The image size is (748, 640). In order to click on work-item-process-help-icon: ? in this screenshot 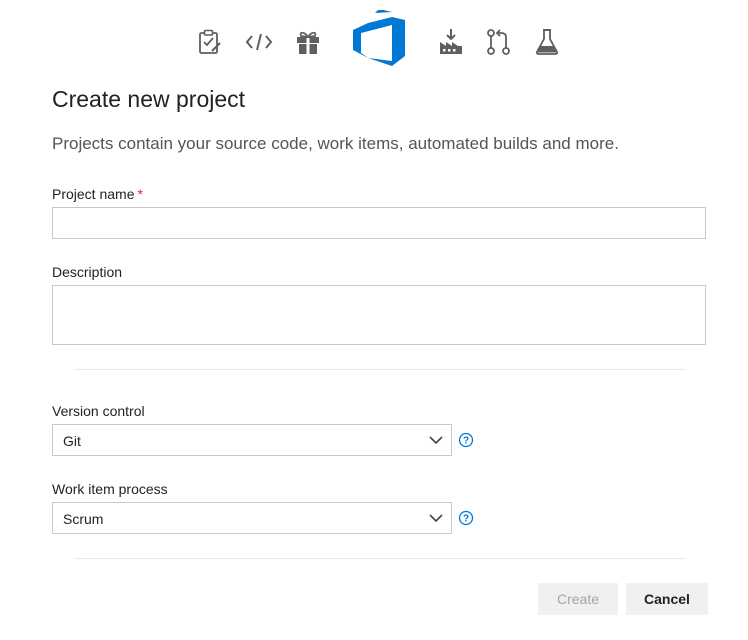, I will do `click(466, 518)`.